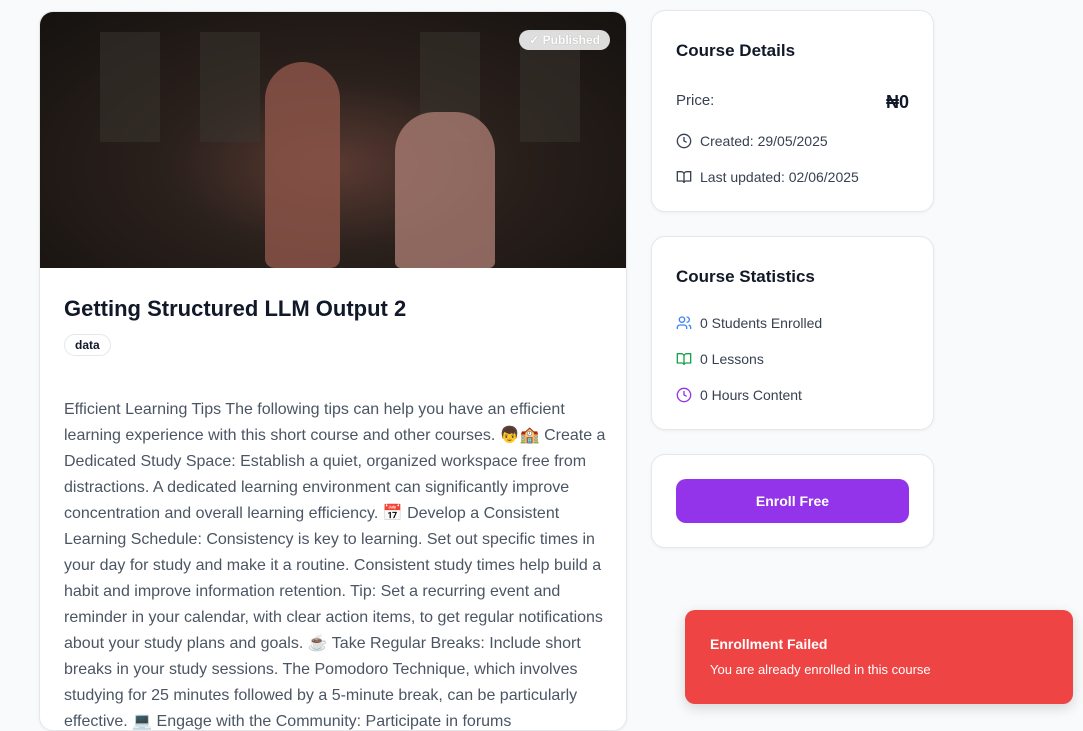  What do you see at coordinates (820, 669) in the screenshot?
I see `toast-message: You are already enrolled in this course` at bounding box center [820, 669].